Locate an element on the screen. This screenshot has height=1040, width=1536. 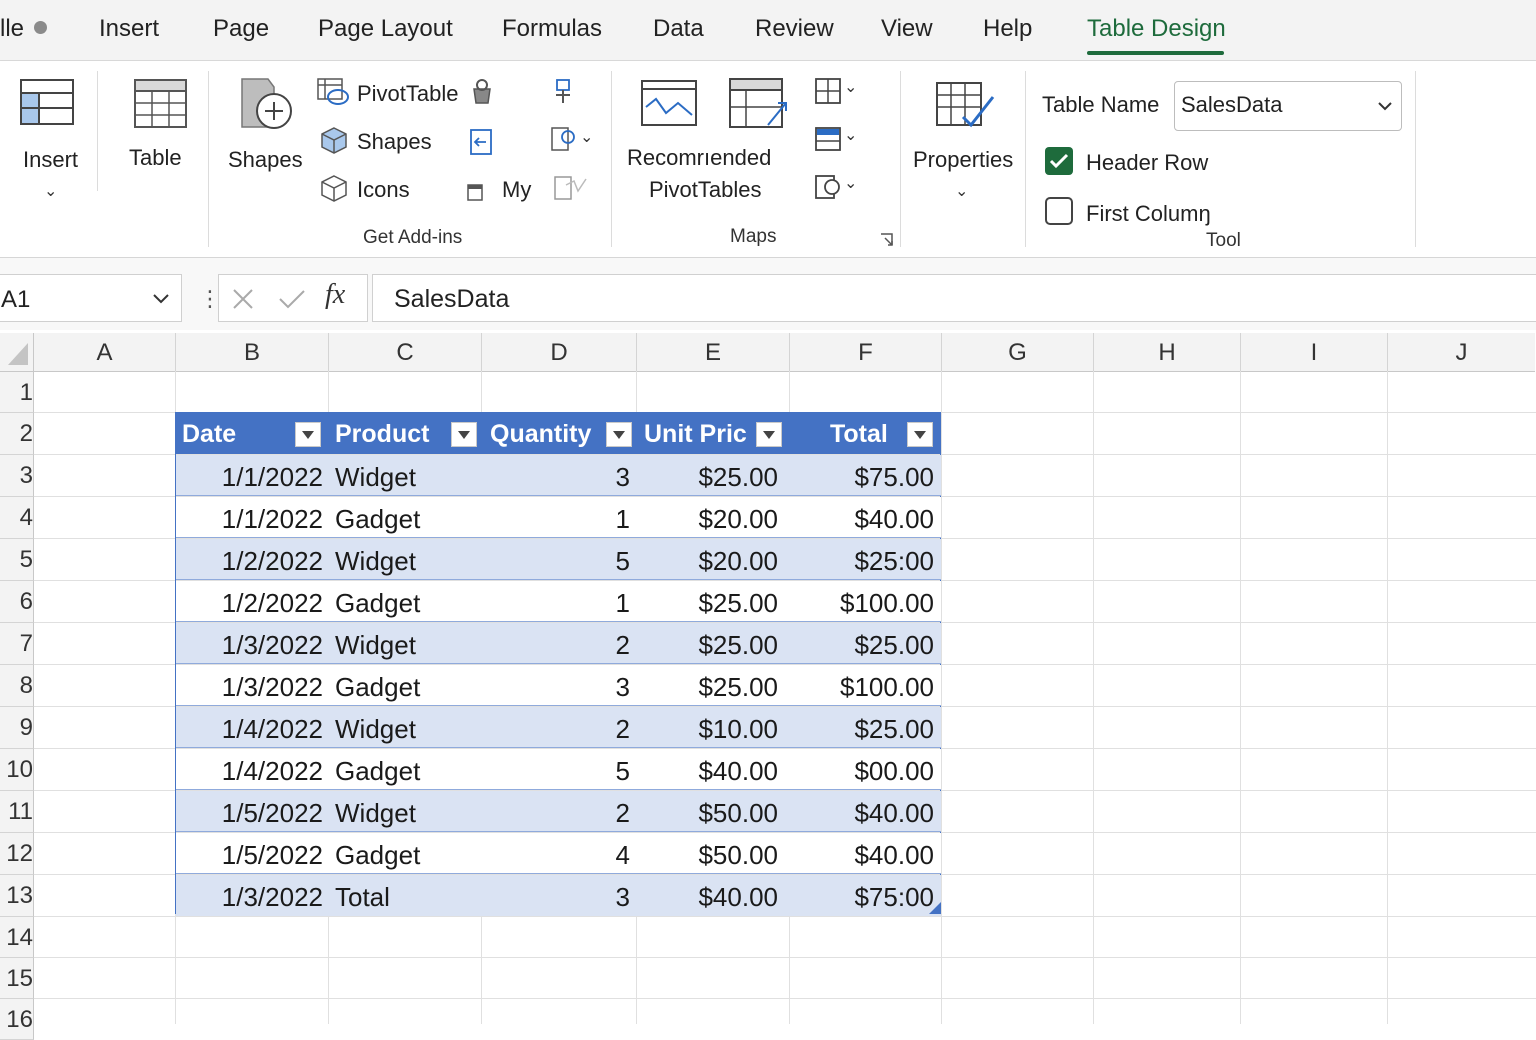
people-graph-icon is located at coordinates (572, 188).